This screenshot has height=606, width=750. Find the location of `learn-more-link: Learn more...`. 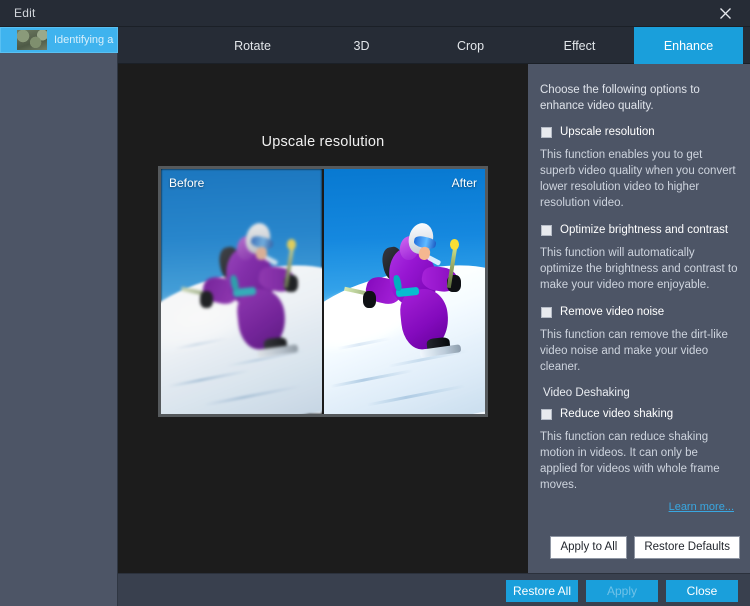

learn-more-link: Learn more... is located at coordinates (636, 507).